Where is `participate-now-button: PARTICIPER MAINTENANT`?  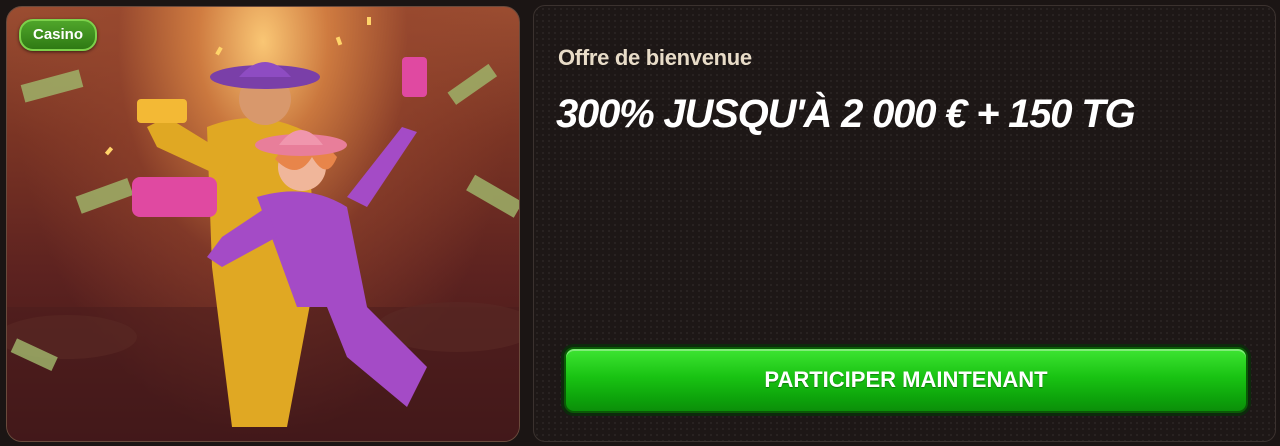
participate-now-button: PARTICIPER MAINTENANT is located at coordinates (906, 380).